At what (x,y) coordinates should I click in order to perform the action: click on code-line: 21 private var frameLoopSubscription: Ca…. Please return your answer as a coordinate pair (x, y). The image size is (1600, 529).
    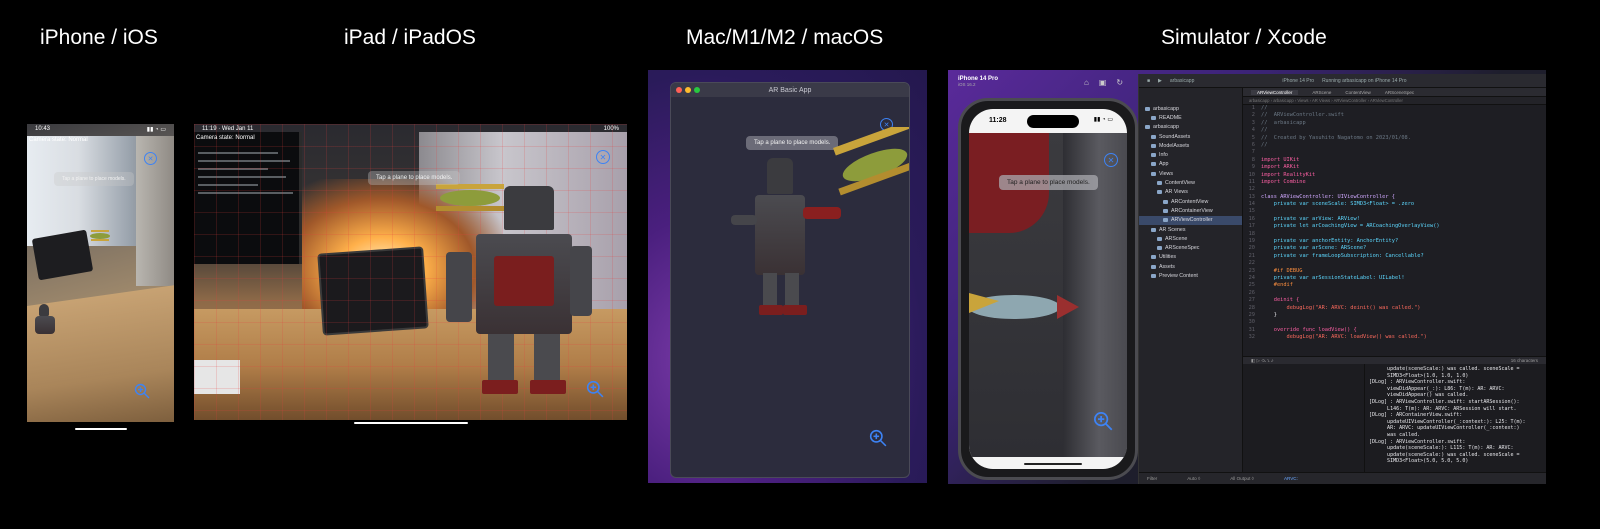
    Looking at the image, I should click on (1394, 256).